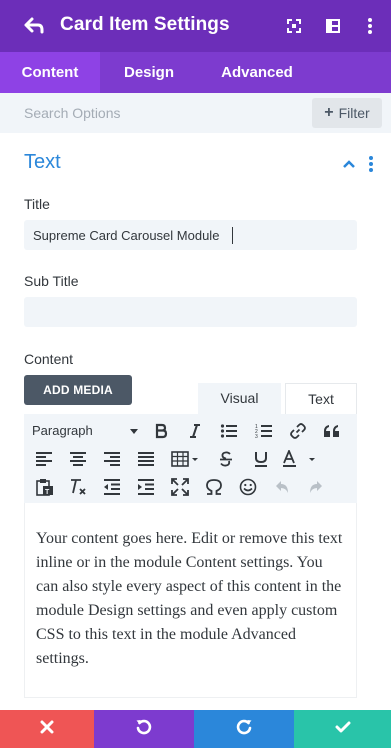 Image resolution: width=391 pixels, height=748 pixels. What do you see at coordinates (62, 430) in the screenshot?
I see `format-select-value: Paragraph` at bounding box center [62, 430].